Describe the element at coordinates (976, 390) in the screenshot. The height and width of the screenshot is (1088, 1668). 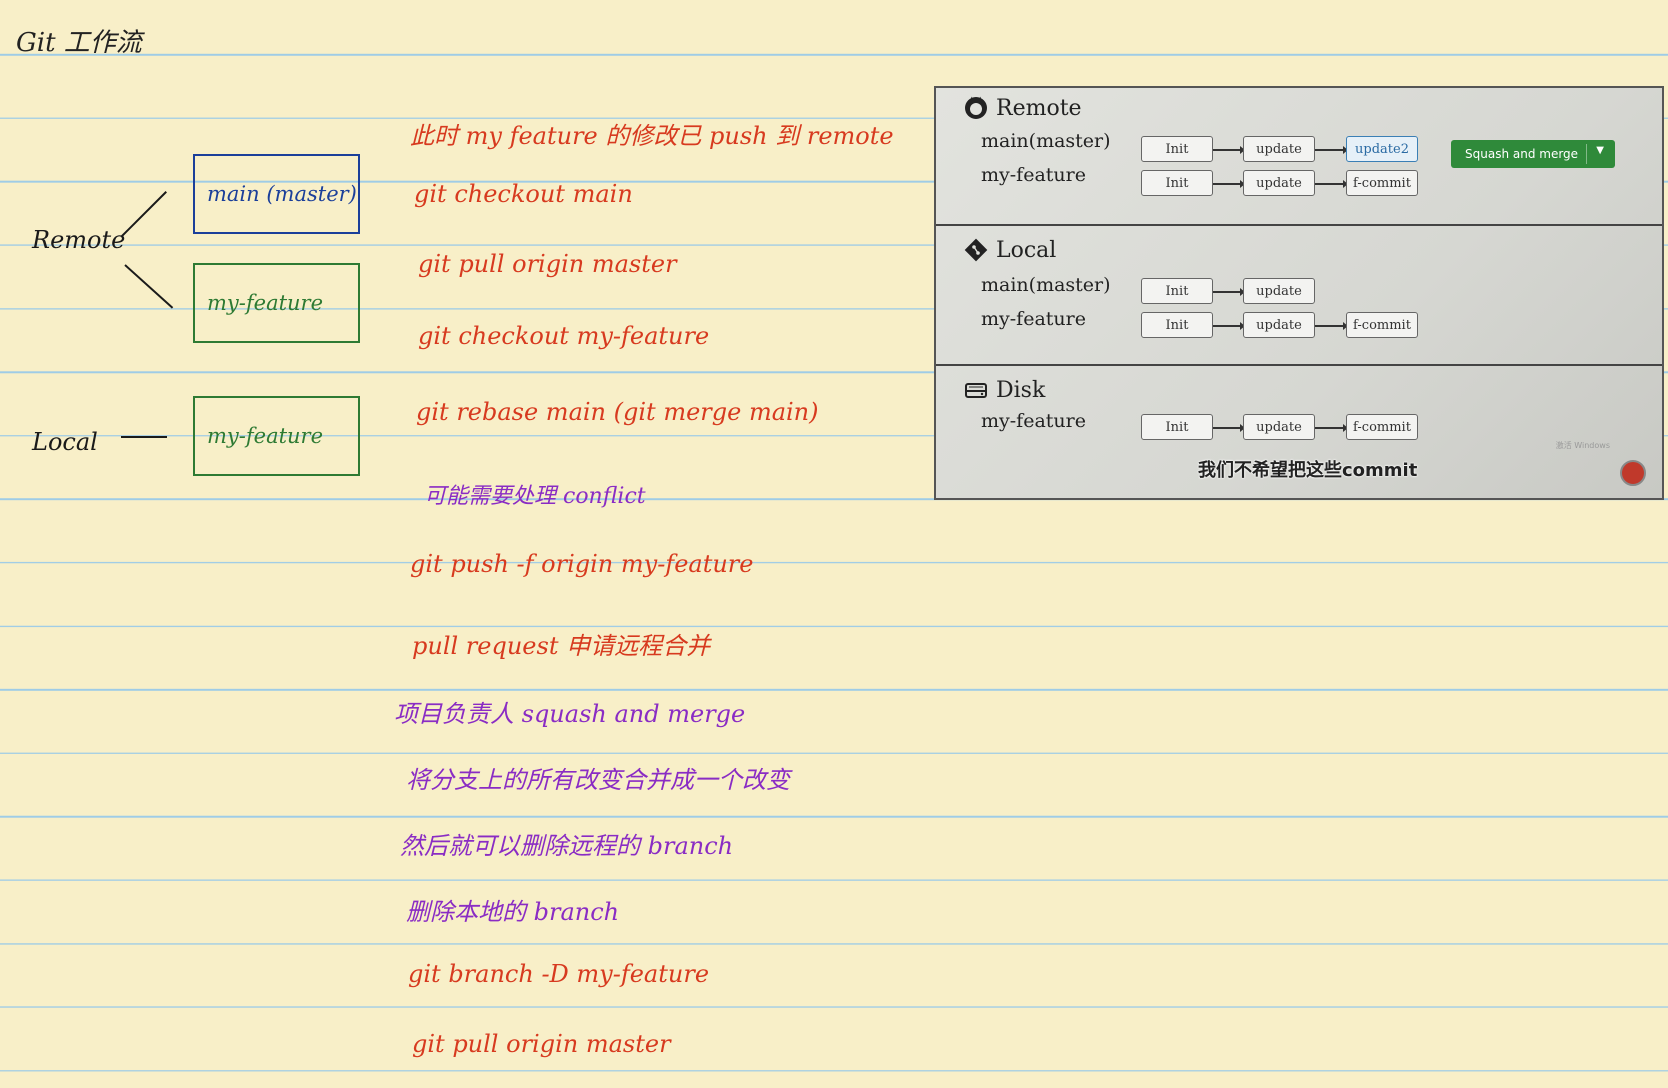
I see `disk-icon` at that location.